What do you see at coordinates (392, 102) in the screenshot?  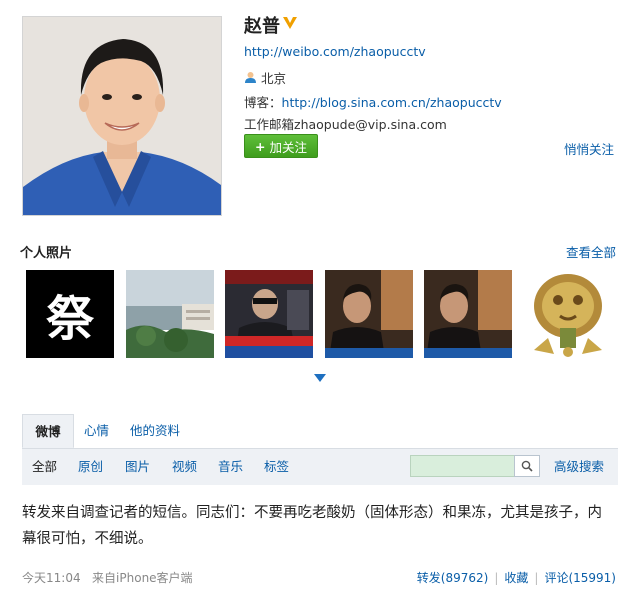 I see `blog-url-link: http://blog.sina.com.cn/zhaopucctv` at bounding box center [392, 102].